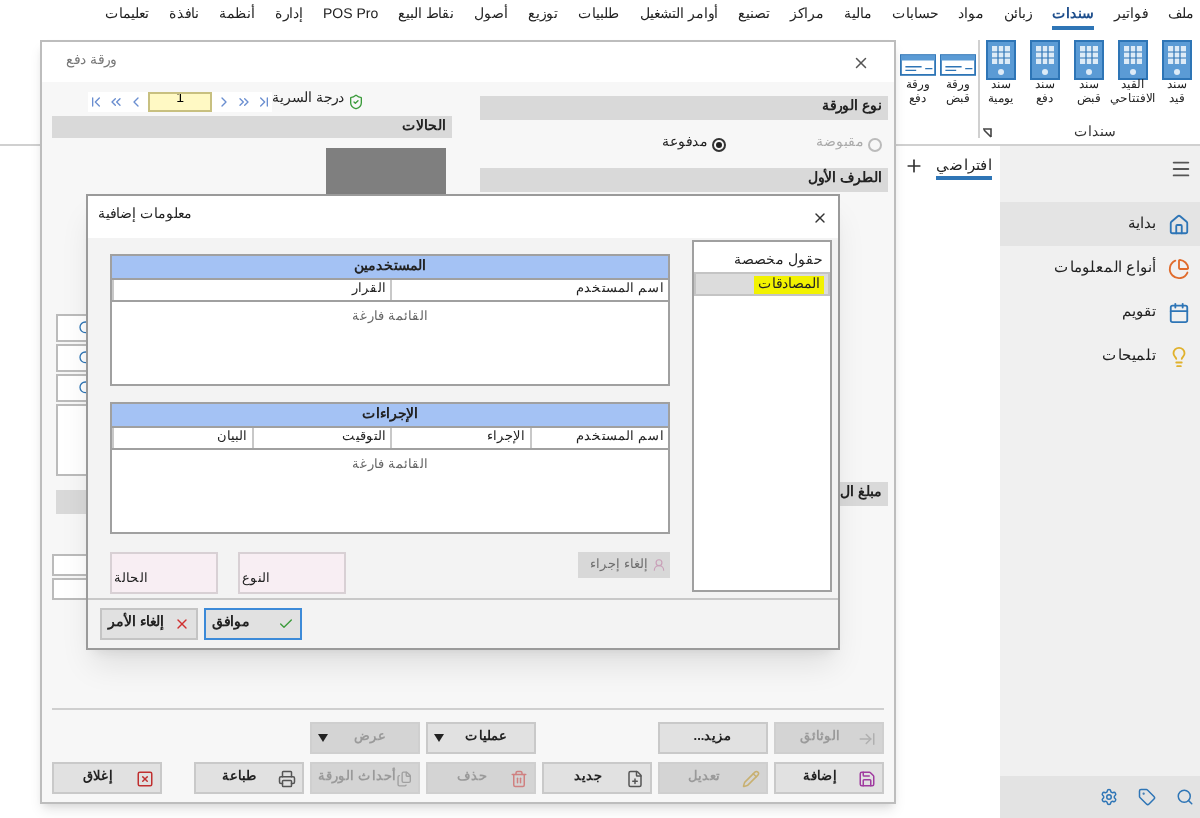 The width and height of the screenshot is (1200, 818). Describe the element at coordinates (116, 101) in the screenshot. I see `double-left-icon` at that location.